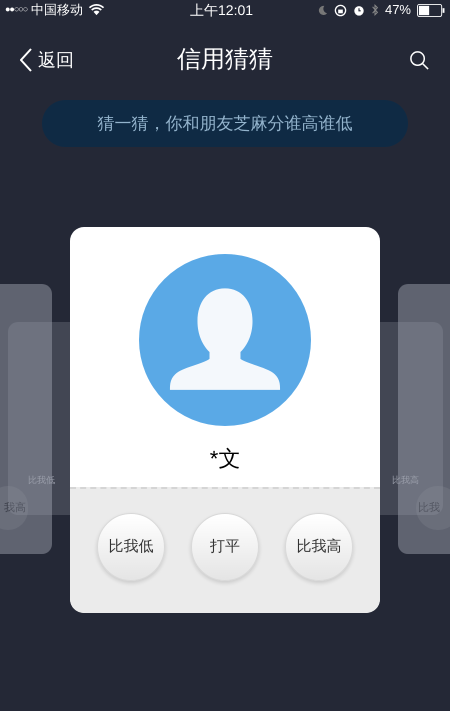 This screenshot has height=711, width=450. What do you see at coordinates (374, 10) in the screenshot?
I see `bluetooth-icon` at bounding box center [374, 10].